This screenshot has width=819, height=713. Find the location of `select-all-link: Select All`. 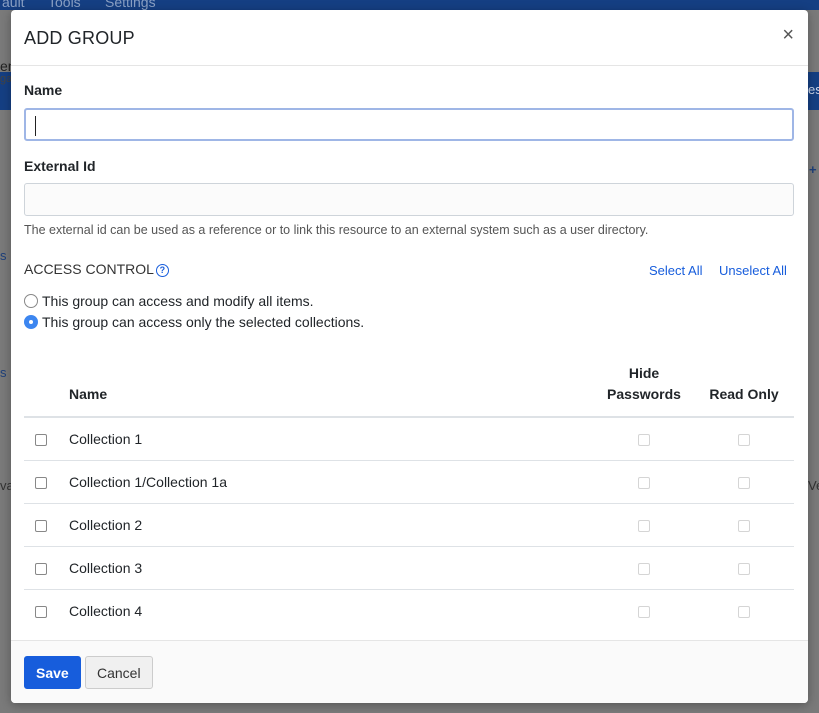

select-all-link: Select All is located at coordinates (675, 270).